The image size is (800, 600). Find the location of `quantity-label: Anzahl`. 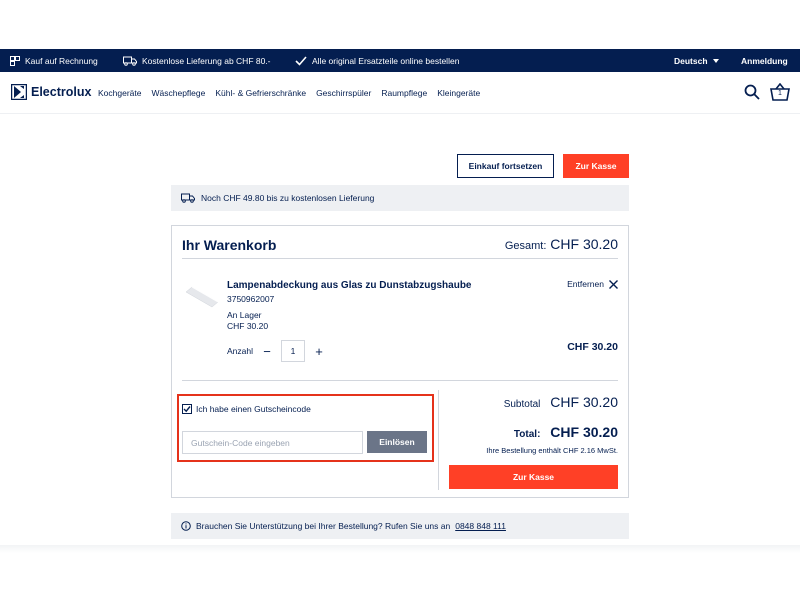

quantity-label: Anzahl is located at coordinates (240, 351).